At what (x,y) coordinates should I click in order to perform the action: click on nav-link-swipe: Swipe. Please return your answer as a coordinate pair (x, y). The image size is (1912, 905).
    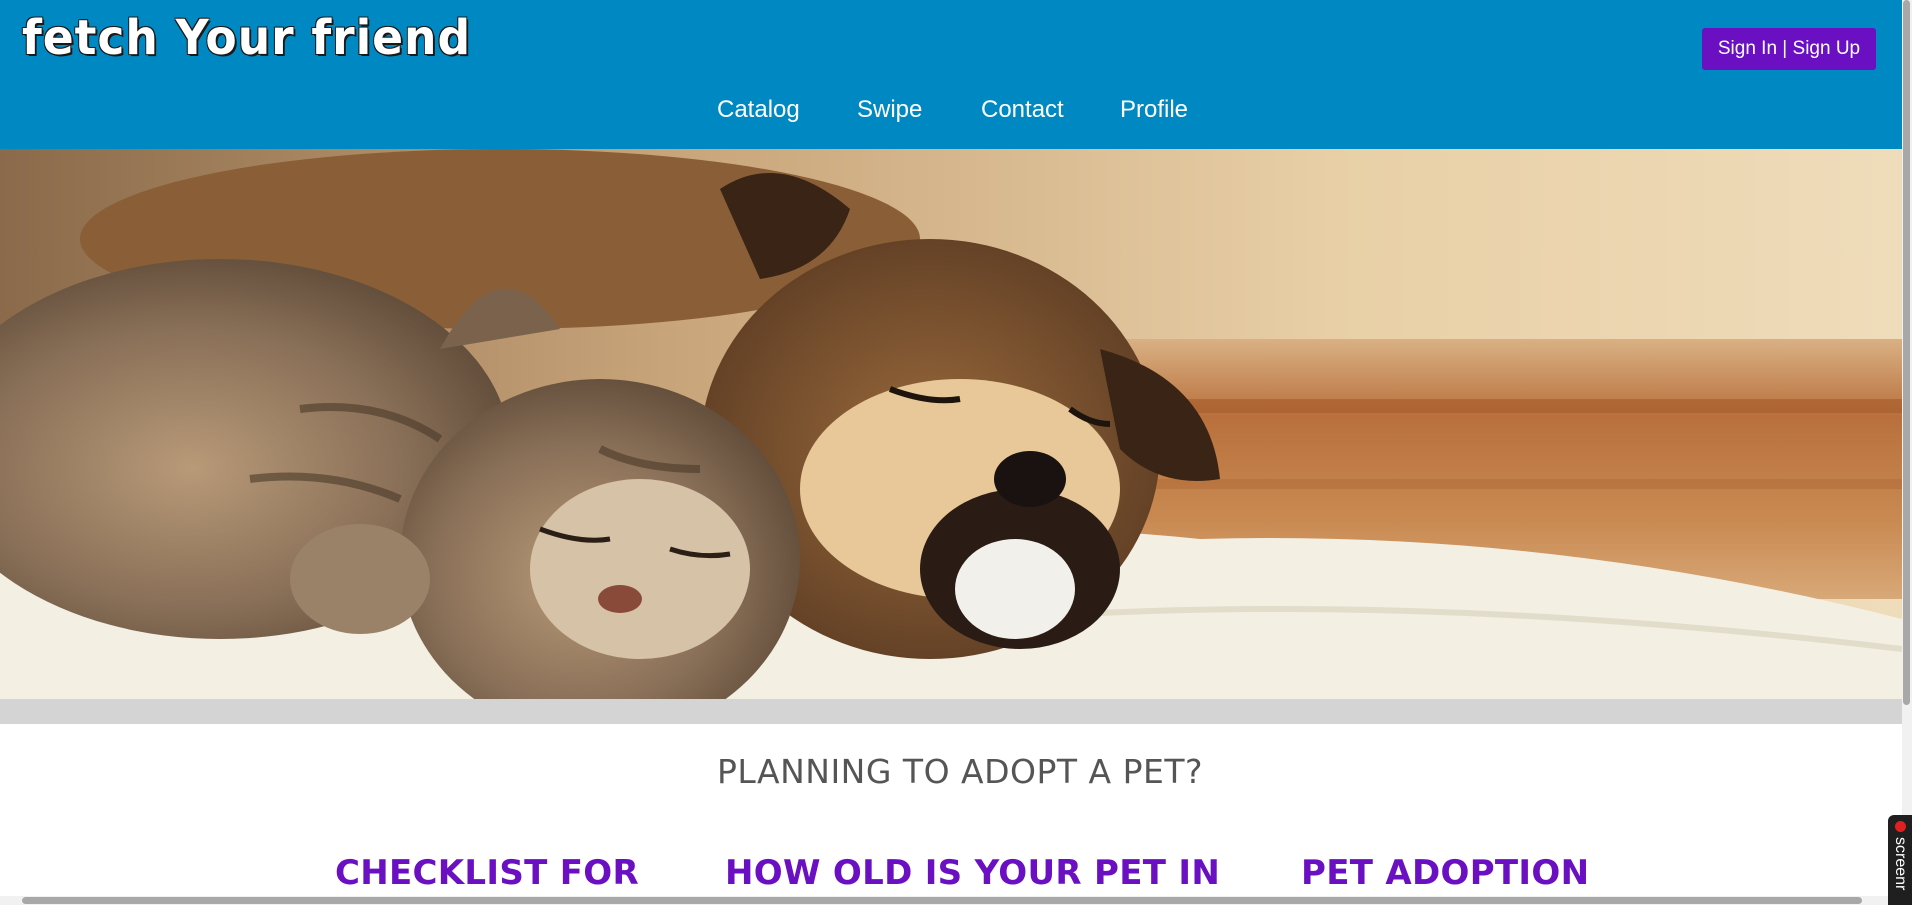
    Looking at the image, I should click on (889, 110).